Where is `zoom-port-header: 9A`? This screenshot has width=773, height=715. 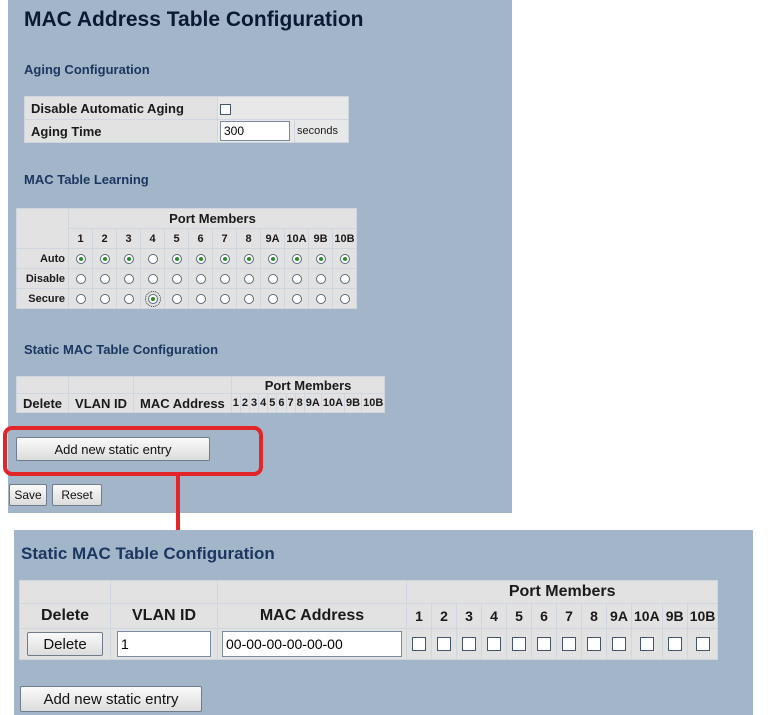
zoom-port-header: 9A is located at coordinates (619, 616).